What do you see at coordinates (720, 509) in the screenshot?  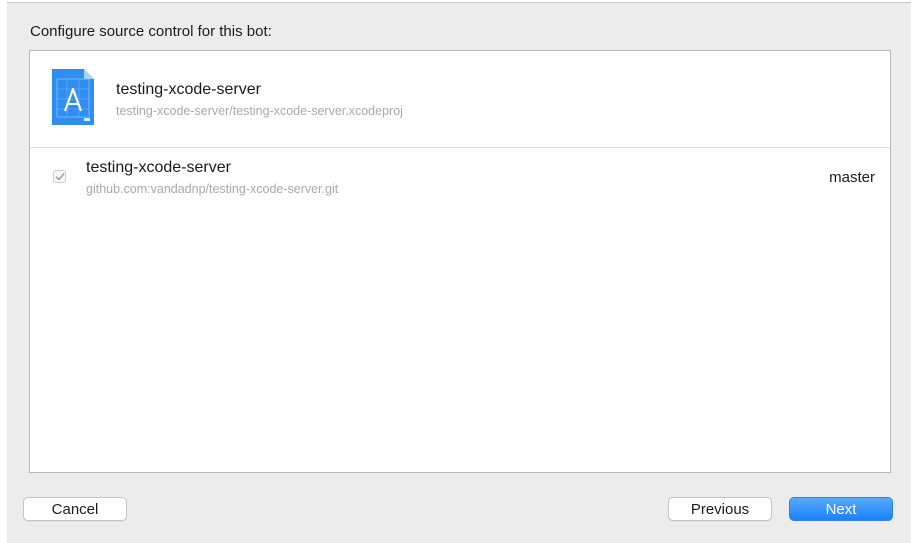 I see `previous-button: Previous` at bounding box center [720, 509].